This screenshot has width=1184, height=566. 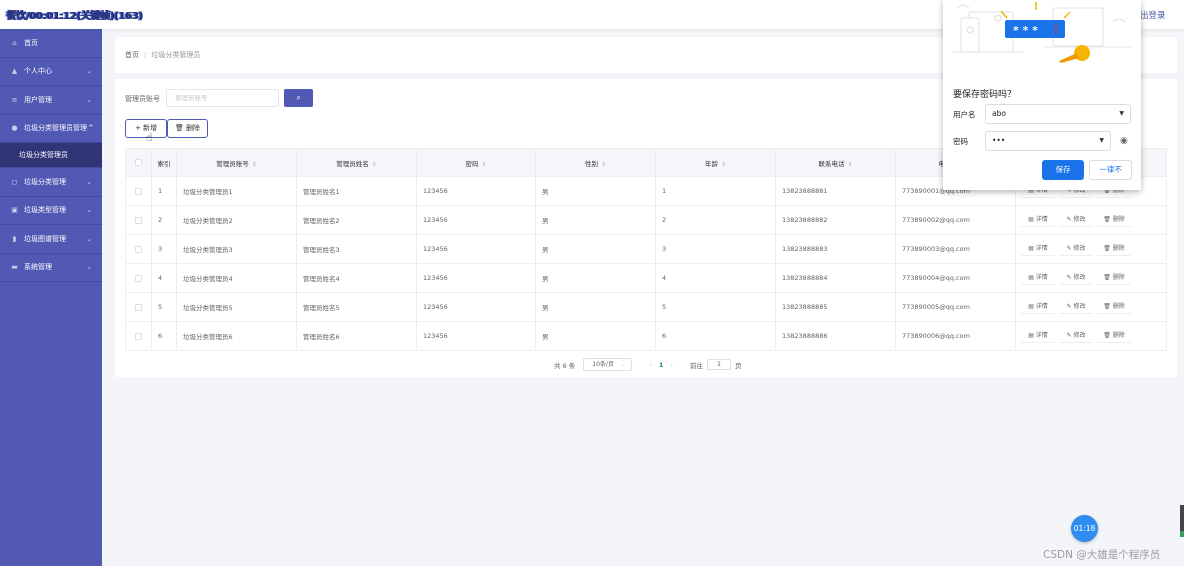 I want to click on breadcrumb: 首页 / 垃圾分类管理员, so click(x=162, y=55).